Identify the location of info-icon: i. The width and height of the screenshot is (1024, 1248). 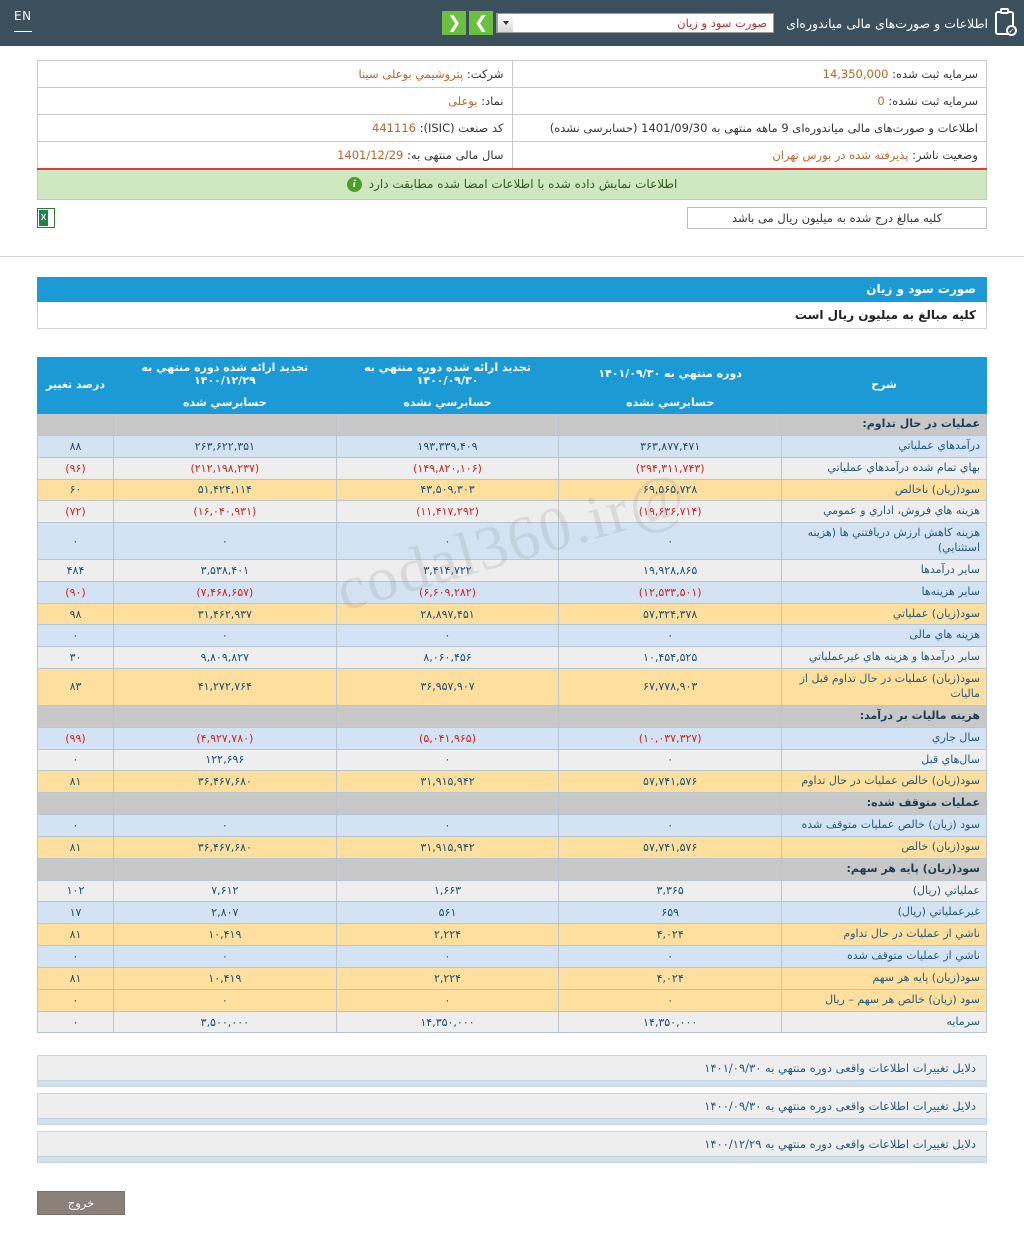
(354, 184).